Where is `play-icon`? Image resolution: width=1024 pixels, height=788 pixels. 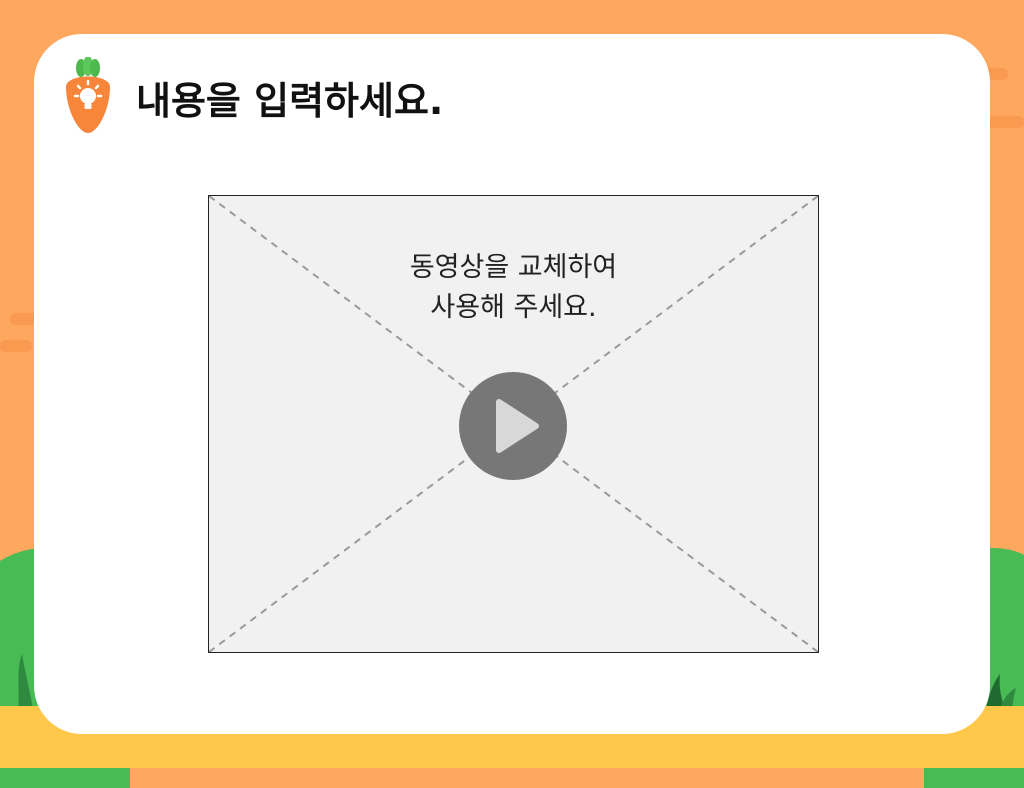
play-icon is located at coordinates (517, 426).